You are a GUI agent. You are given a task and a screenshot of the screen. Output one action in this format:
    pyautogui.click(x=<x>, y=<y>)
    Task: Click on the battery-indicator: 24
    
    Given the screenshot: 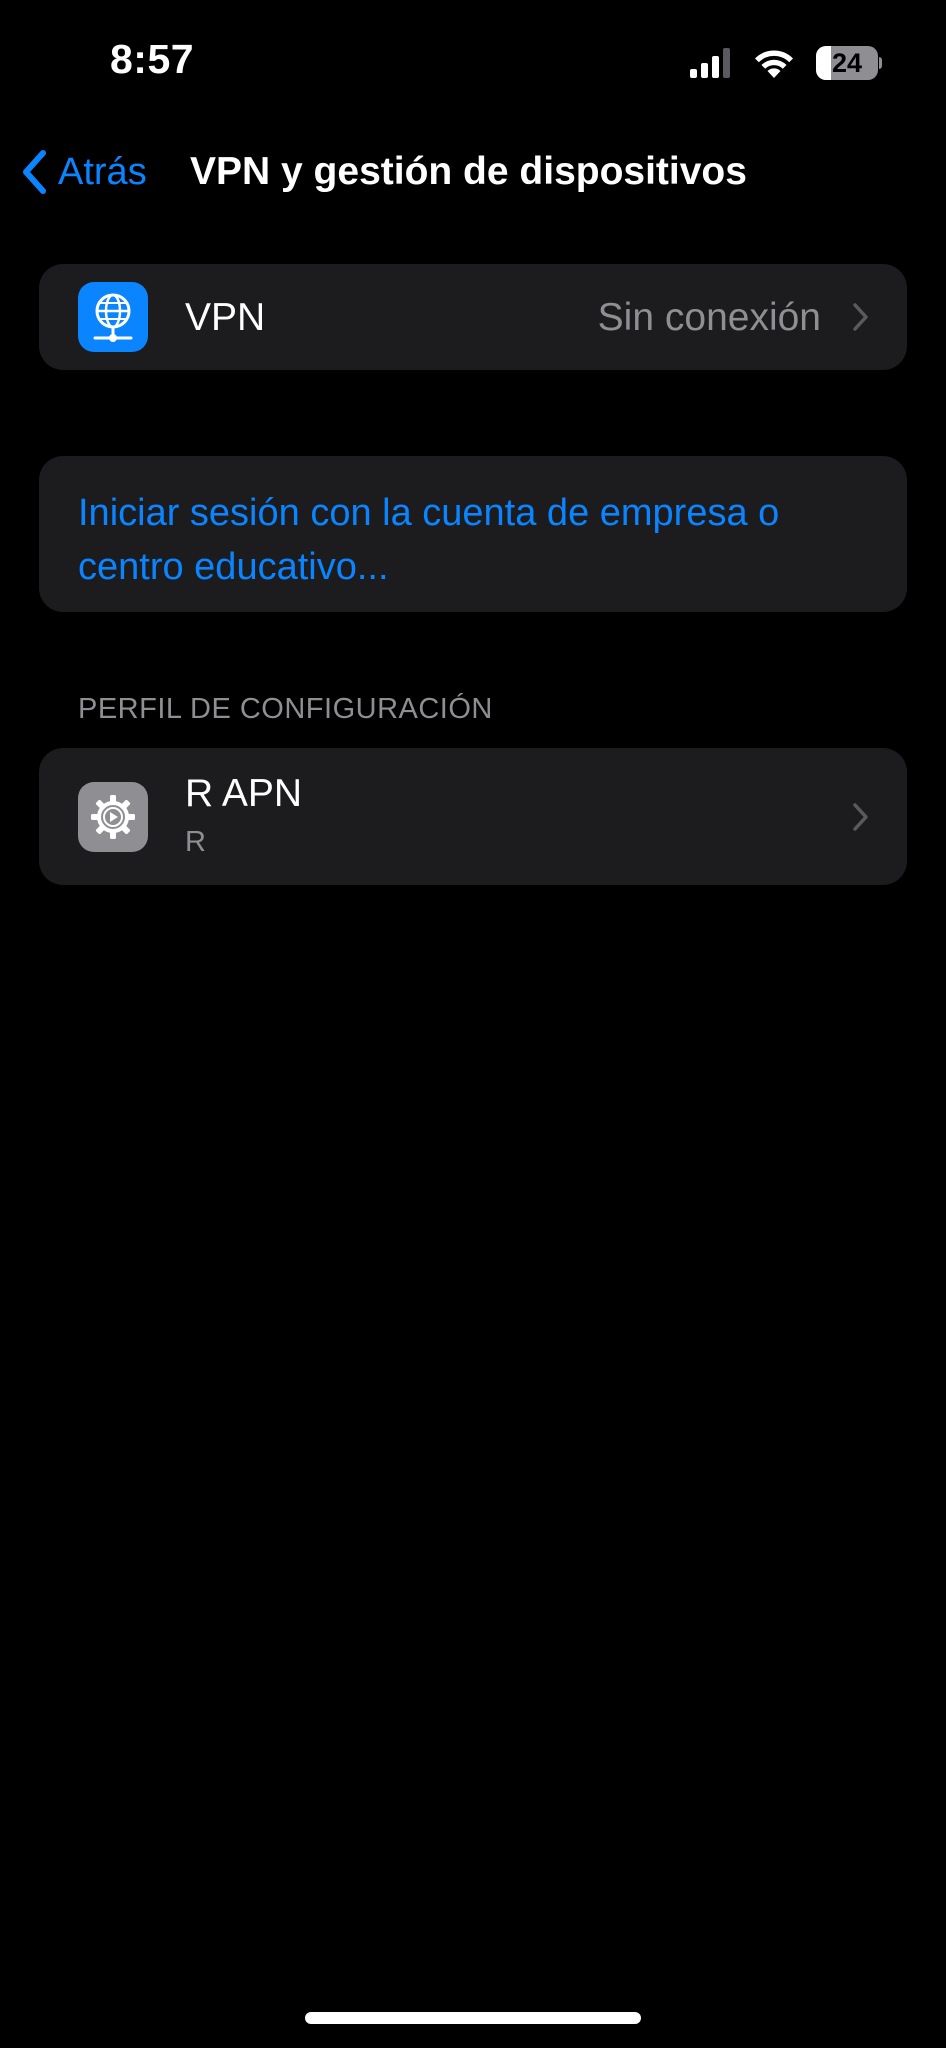 What is the action you would take?
    pyautogui.click(x=849, y=63)
    